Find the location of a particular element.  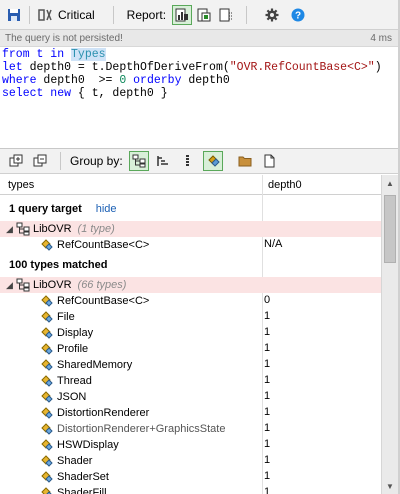

assembly-icon is located at coordinates (23, 285).